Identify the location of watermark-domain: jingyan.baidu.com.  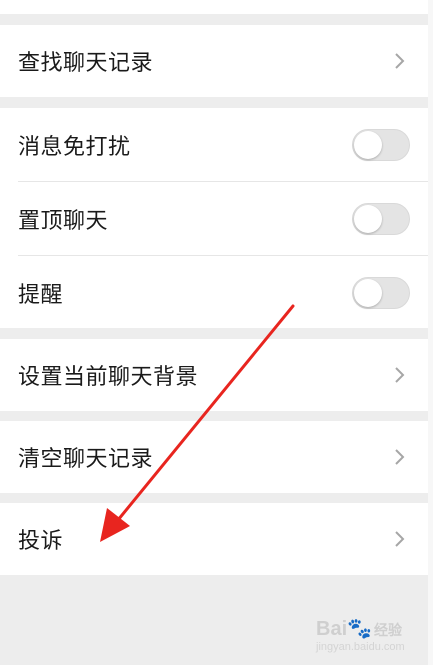
(360, 647).